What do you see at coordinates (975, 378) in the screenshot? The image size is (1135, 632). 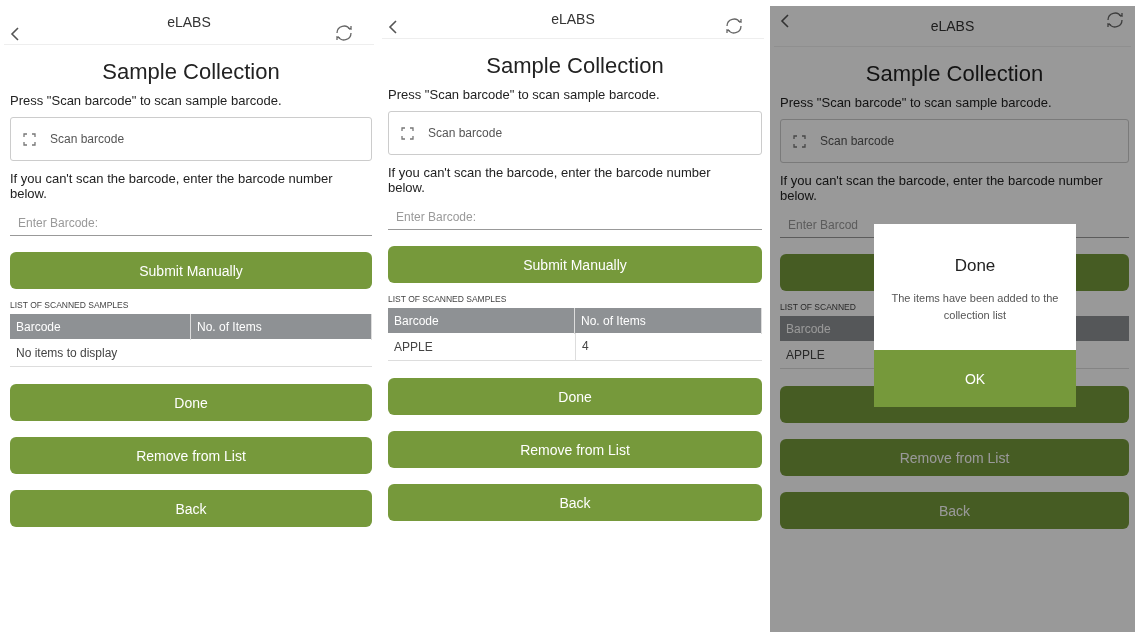 I see `ok-button: OK` at bounding box center [975, 378].